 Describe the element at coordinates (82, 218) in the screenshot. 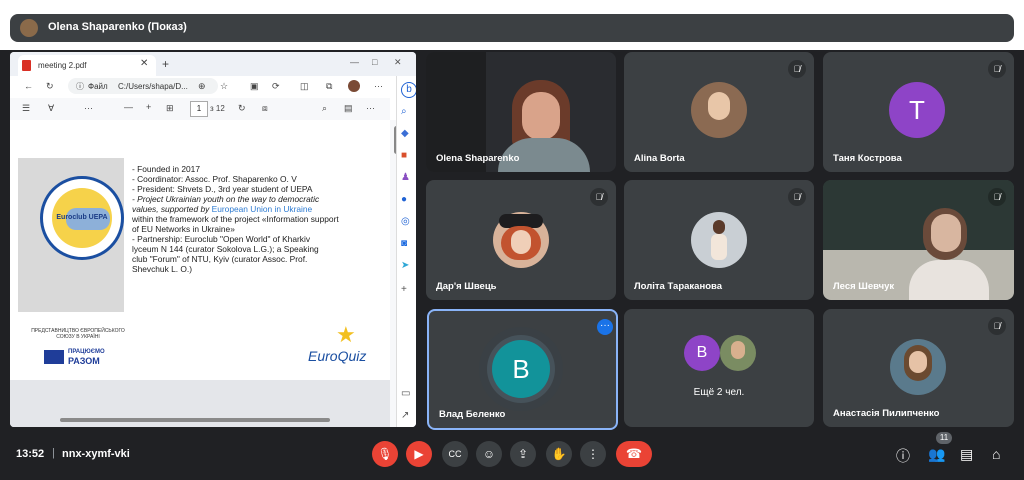

I see `euroclub-logo: Euroclub UEPA` at that location.